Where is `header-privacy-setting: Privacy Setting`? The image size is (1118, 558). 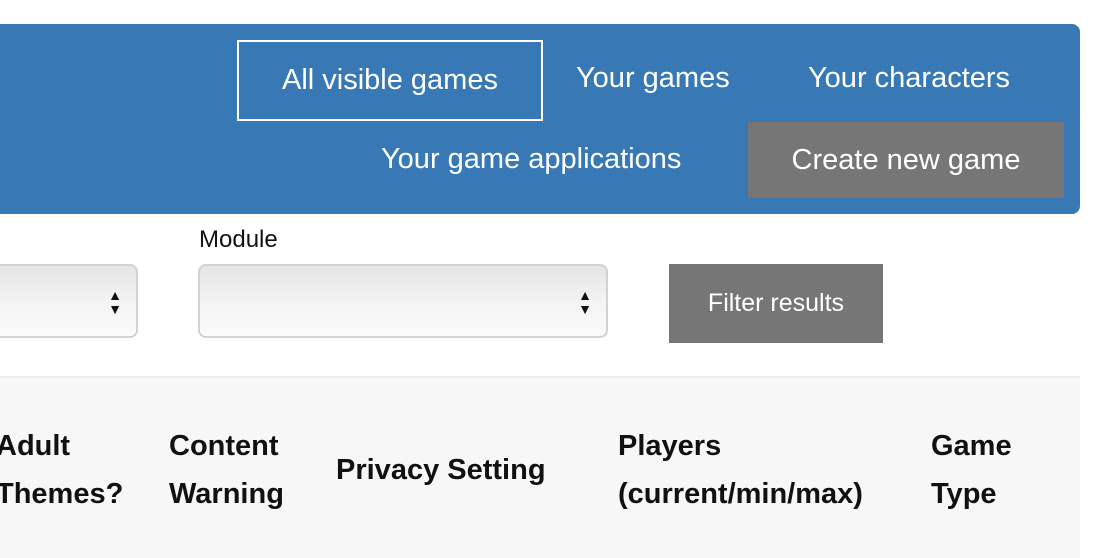 header-privacy-setting: Privacy Setting is located at coordinates (441, 470).